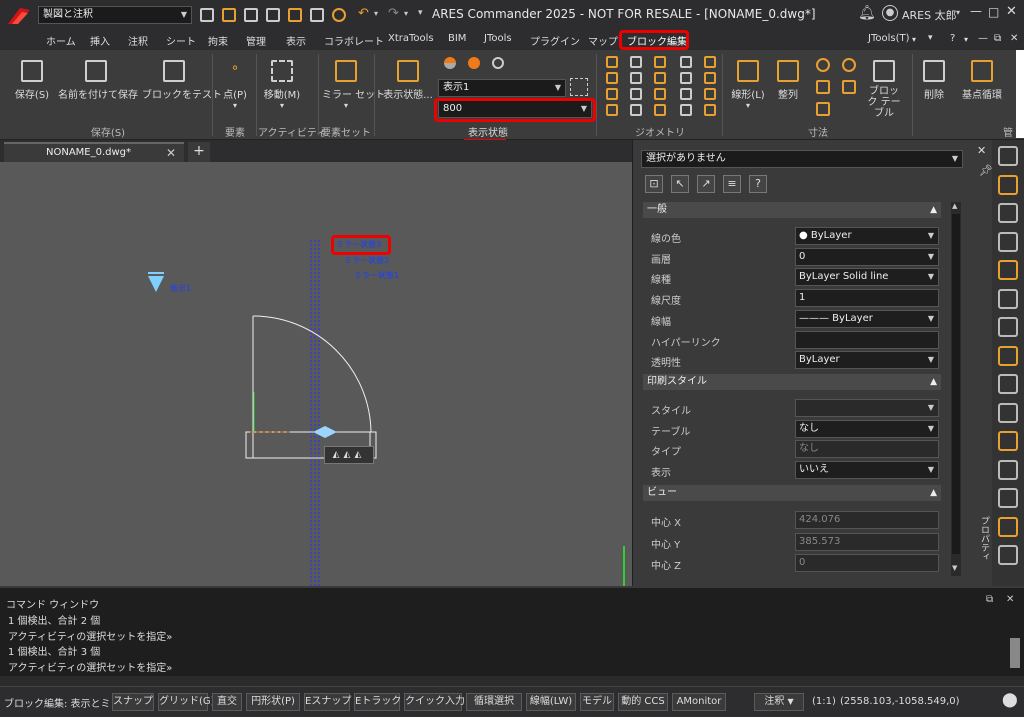 The image size is (1024, 717). Describe the element at coordinates (393, 13) in the screenshot. I see `redo-icon: ↷` at that location.